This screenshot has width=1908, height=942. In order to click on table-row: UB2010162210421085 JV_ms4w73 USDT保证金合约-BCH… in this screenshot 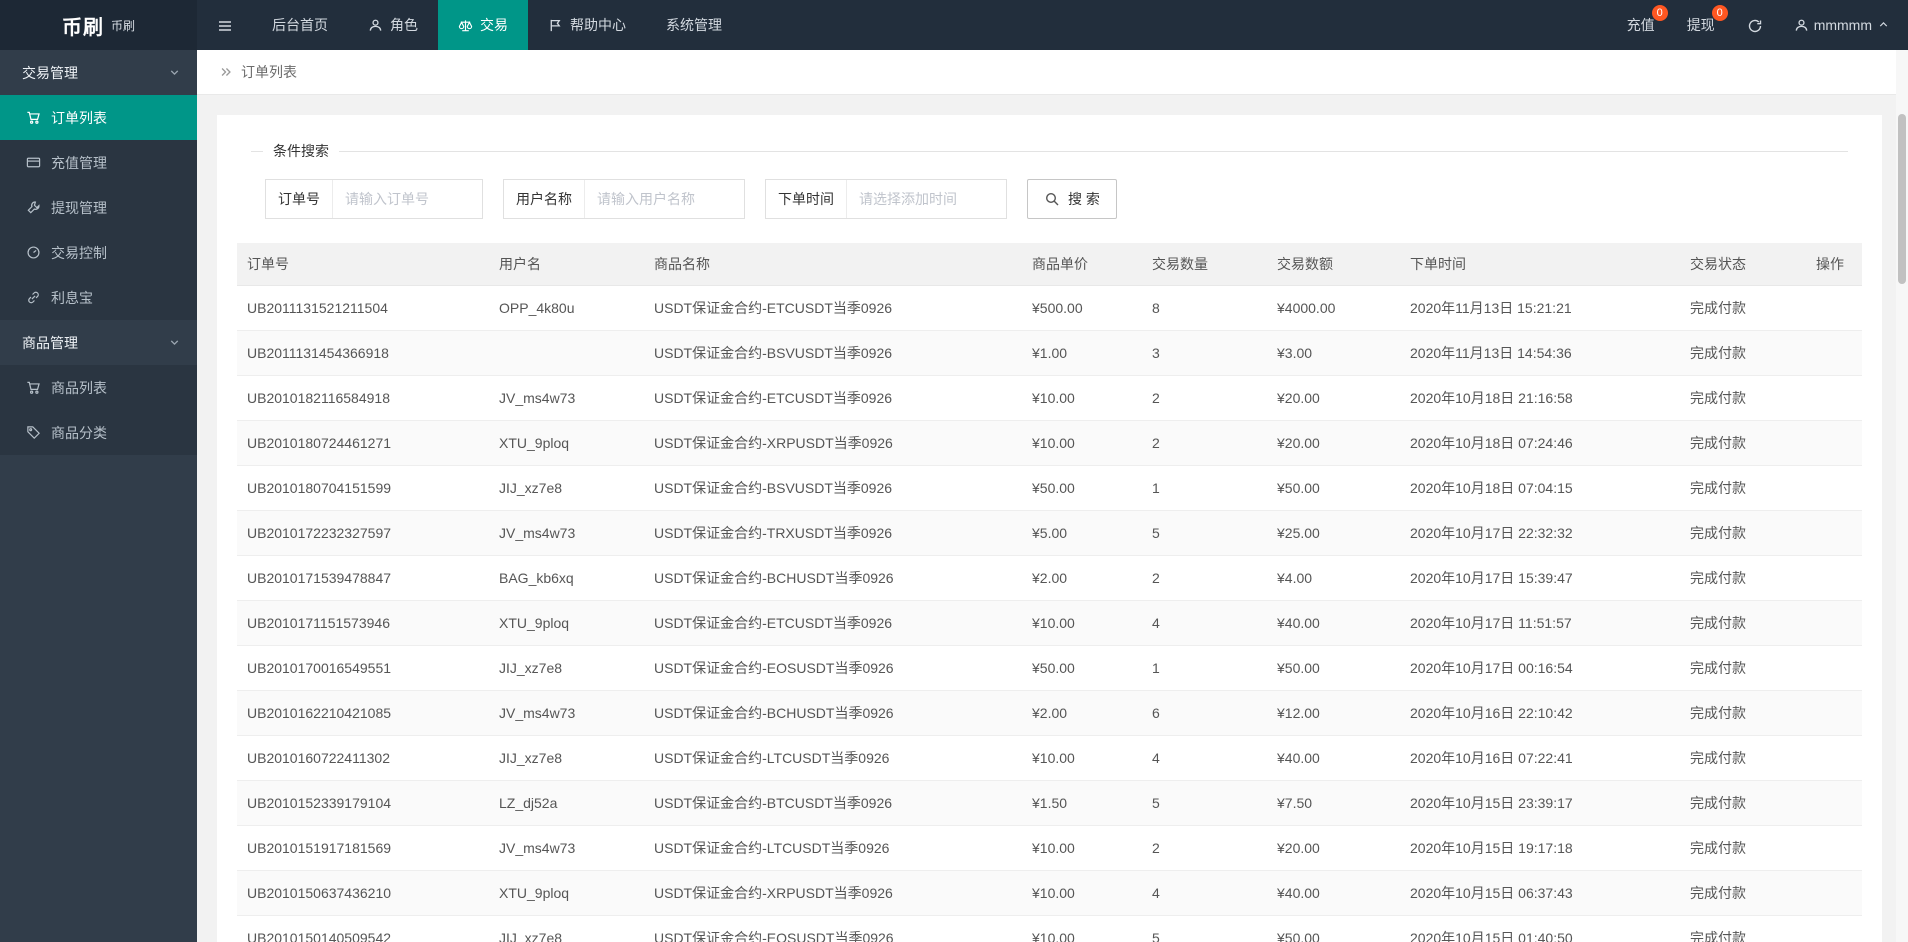, I will do `click(1049, 713)`.